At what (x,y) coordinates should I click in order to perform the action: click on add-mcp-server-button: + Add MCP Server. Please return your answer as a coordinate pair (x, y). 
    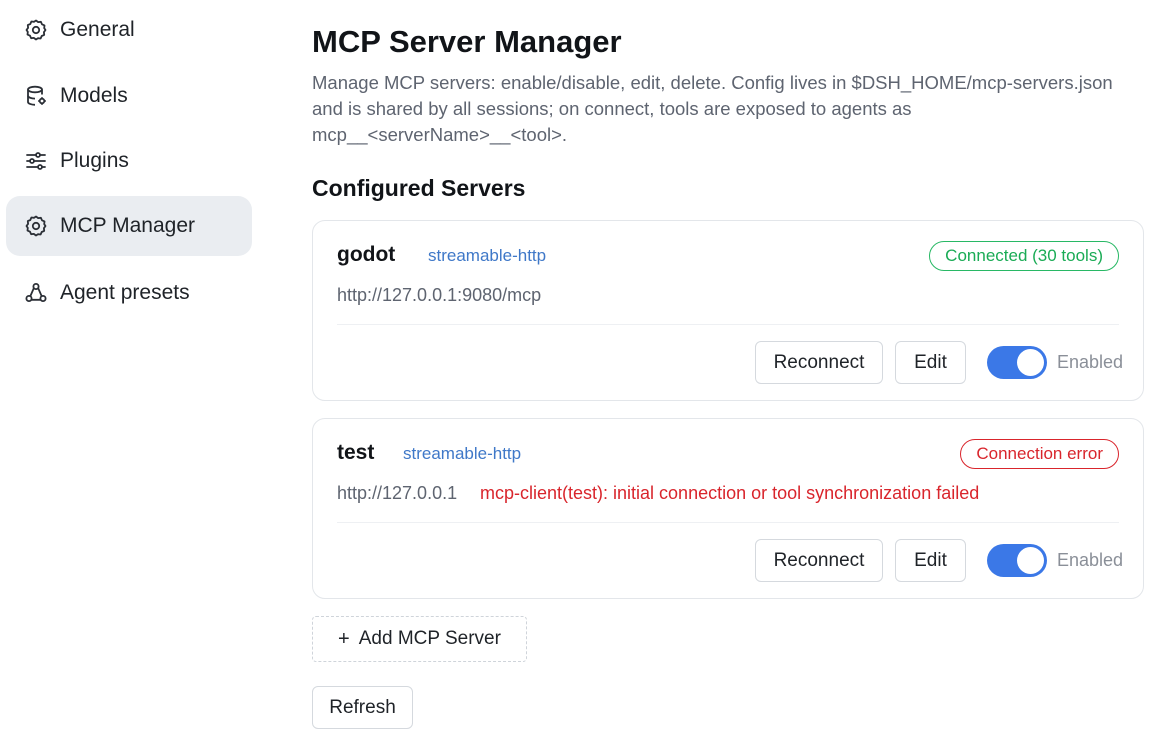
    Looking at the image, I should click on (419, 639).